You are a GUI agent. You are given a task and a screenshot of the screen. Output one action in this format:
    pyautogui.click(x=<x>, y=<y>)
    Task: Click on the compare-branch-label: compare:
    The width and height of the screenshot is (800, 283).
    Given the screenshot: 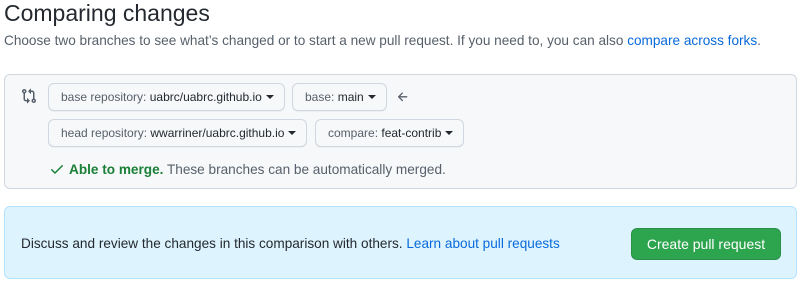 What is the action you would take?
    pyautogui.click(x=355, y=133)
    